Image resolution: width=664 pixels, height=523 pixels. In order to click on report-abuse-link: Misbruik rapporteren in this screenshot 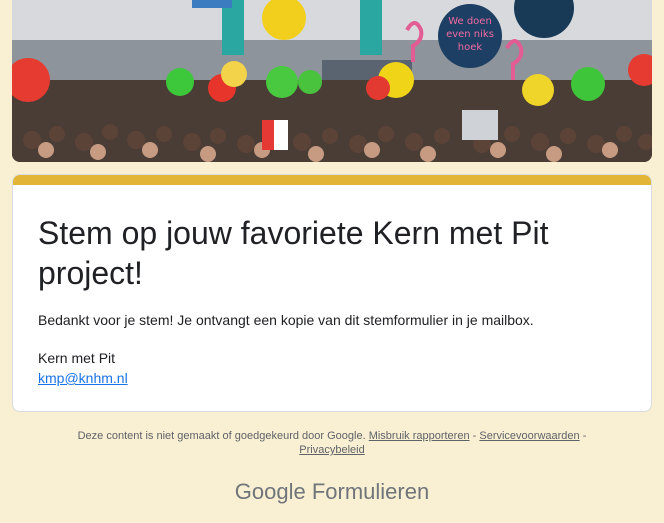, I will do `click(419, 436)`.